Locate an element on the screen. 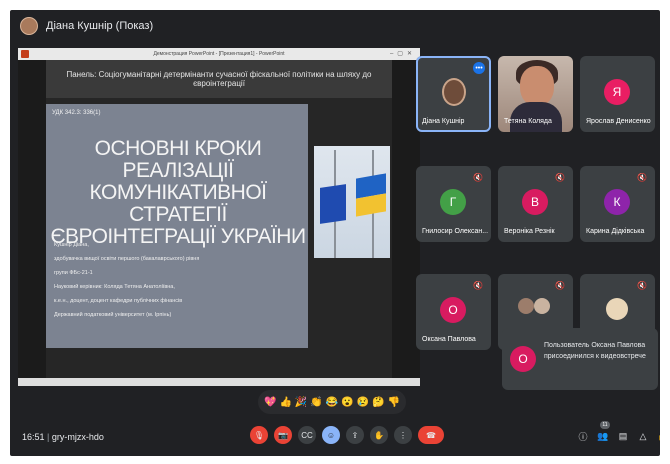 The height and width of the screenshot is (464, 670). participant-avatar: В is located at coordinates (535, 202).